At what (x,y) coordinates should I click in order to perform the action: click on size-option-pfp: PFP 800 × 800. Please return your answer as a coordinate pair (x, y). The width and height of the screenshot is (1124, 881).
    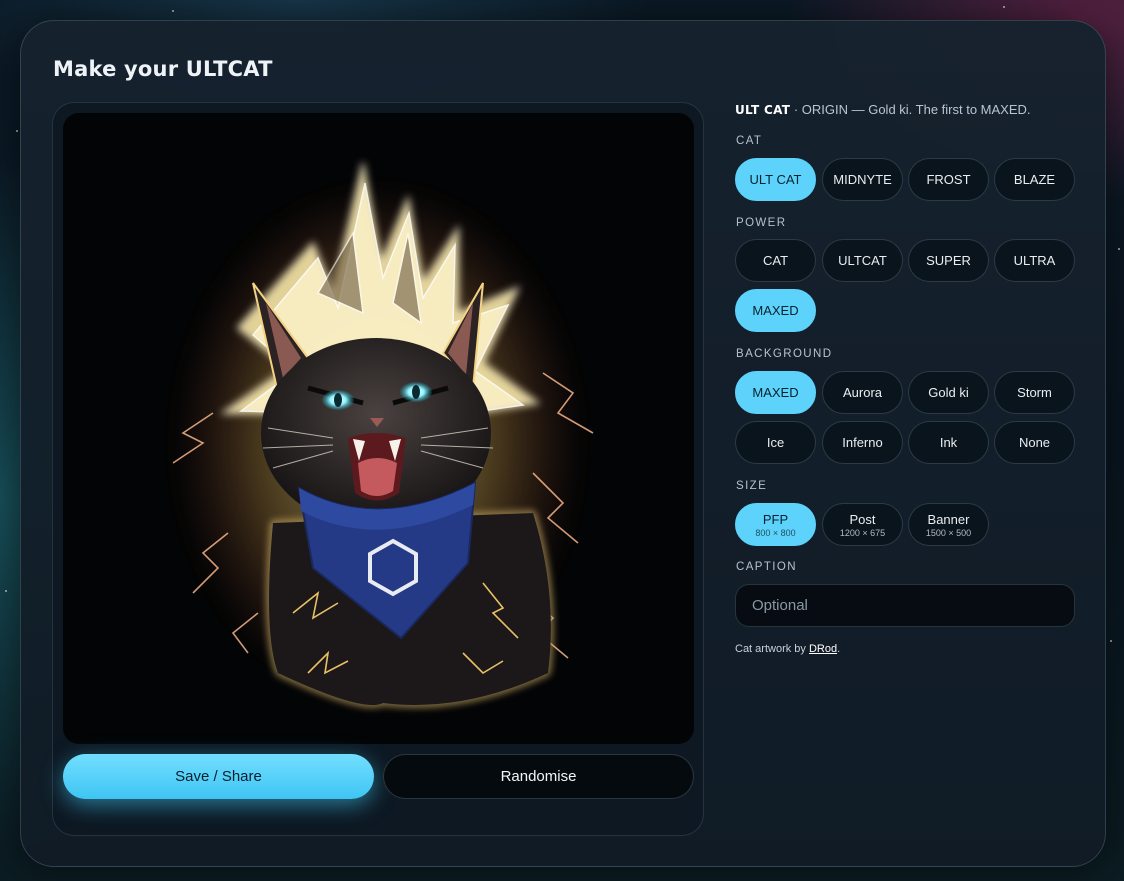
    Looking at the image, I should click on (775, 524).